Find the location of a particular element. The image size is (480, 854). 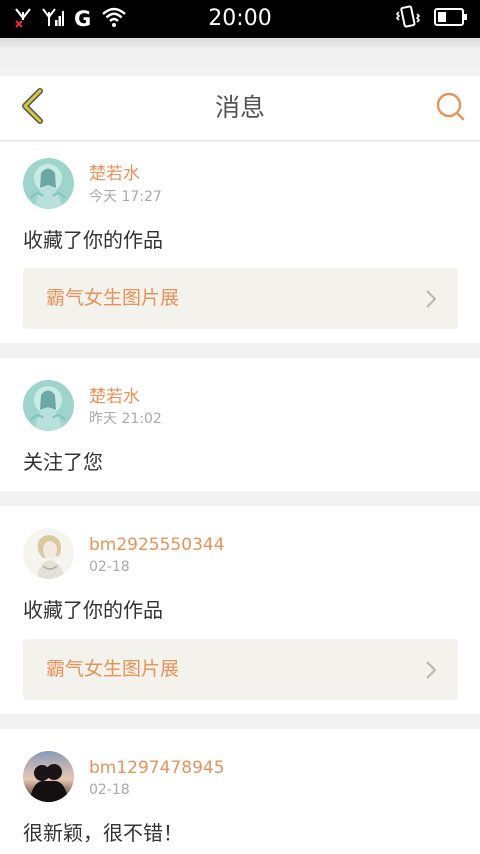

search-button is located at coordinates (450, 108).